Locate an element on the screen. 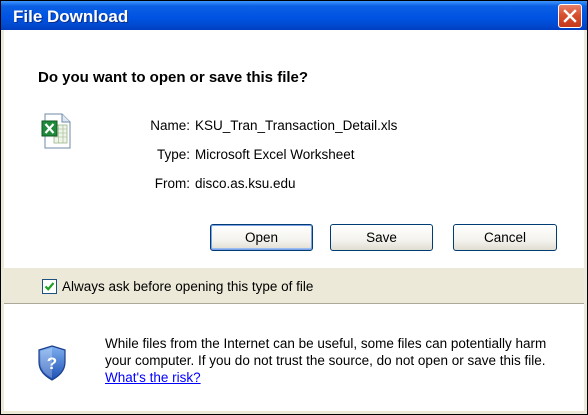 The width and height of the screenshot is (588, 415). save-button: Save is located at coordinates (381, 237).